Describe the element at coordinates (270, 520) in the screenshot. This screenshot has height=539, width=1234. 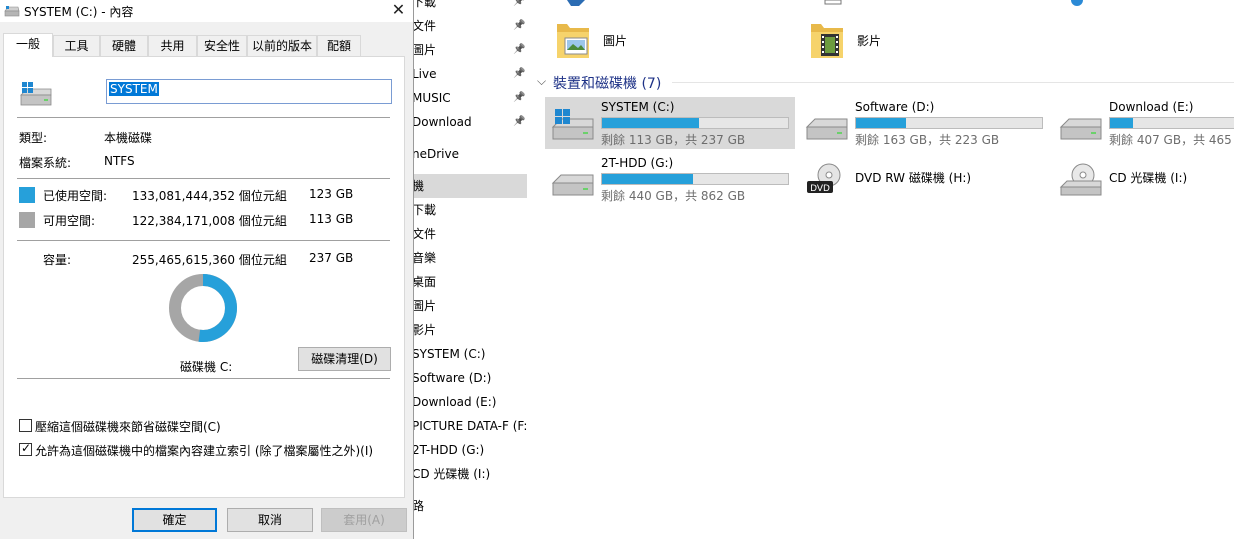
I see `cancel-button: 取消` at that location.